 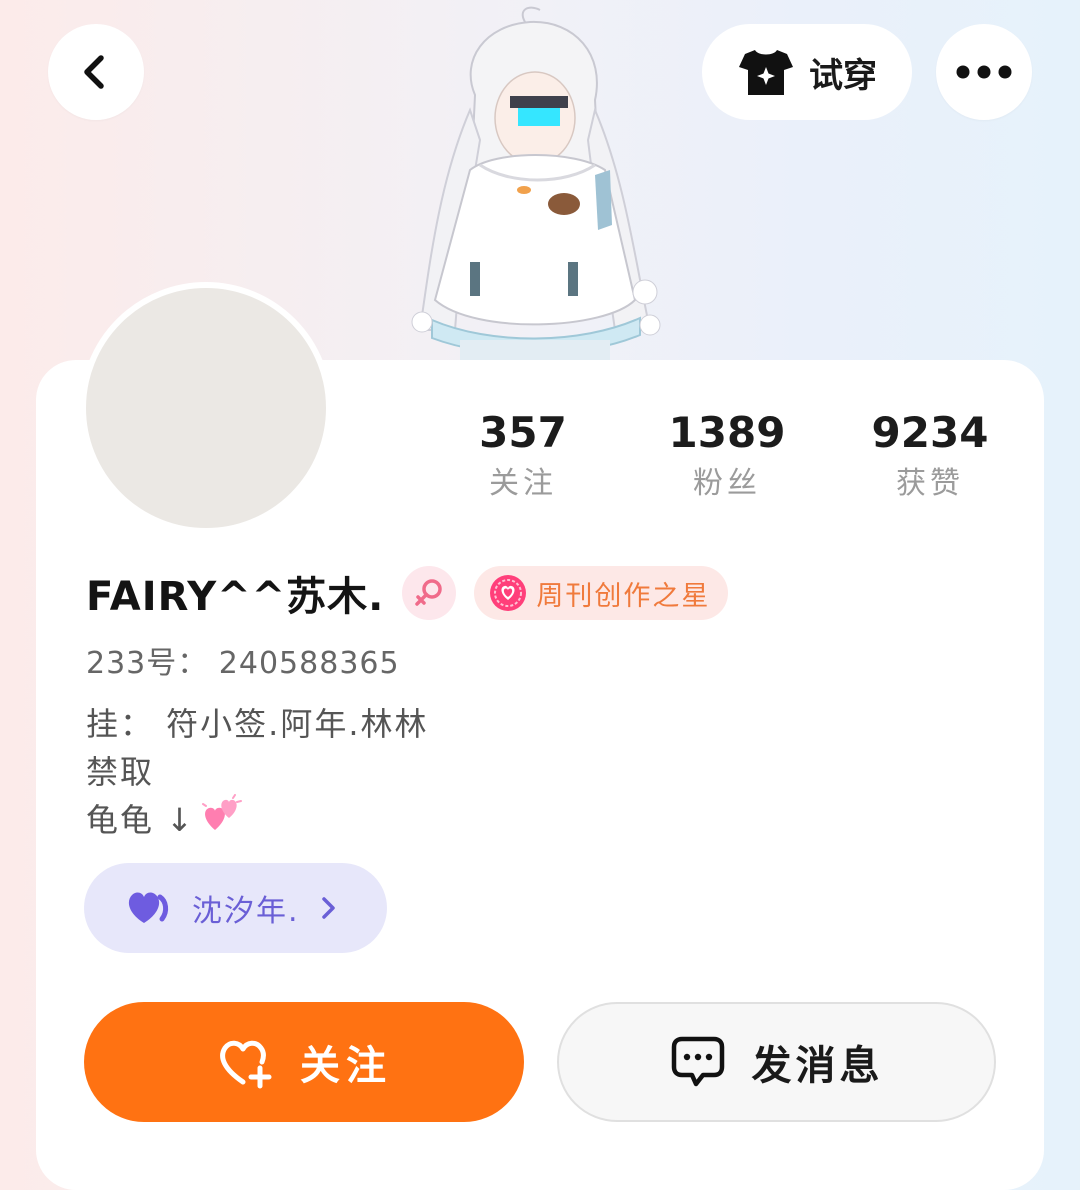 I want to click on badge-seal-icon, so click(x=508, y=593).